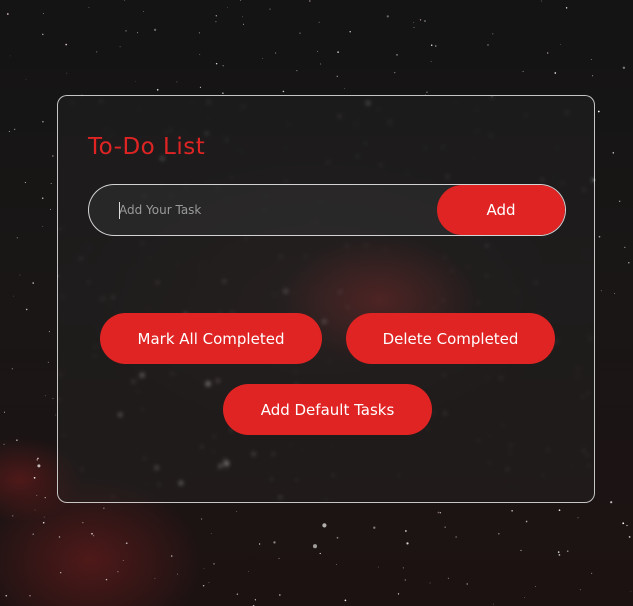  What do you see at coordinates (211, 338) in the screenshot?
I see `mark-all-completed-button: Mark All Completed` at bounding box center [211, 338].